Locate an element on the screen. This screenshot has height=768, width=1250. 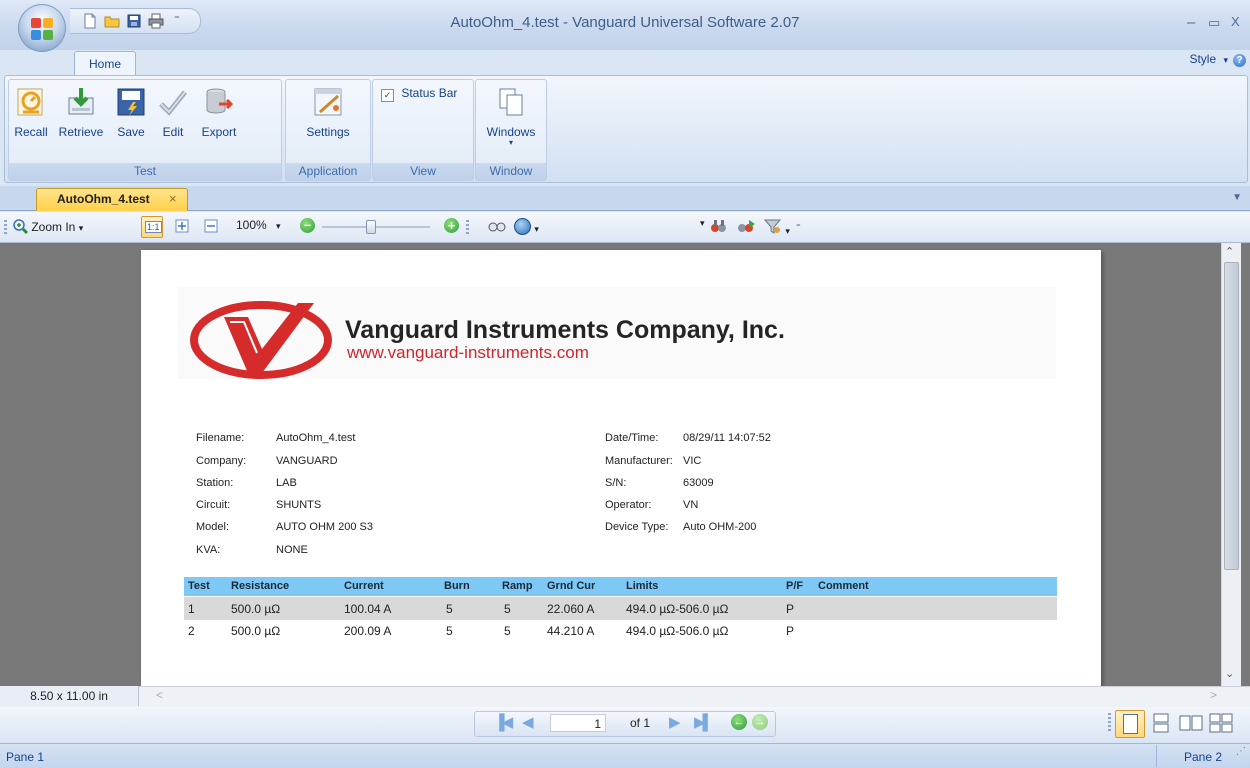
actual-size-icon: 1:1 is located at coordinates (153, 227).